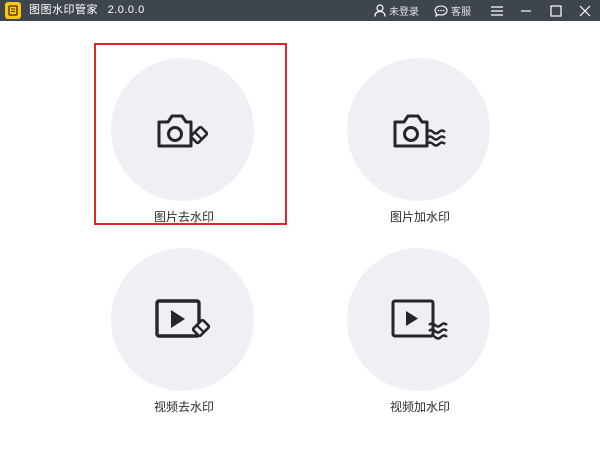  I want to click on service-label: 客服, so click(461, 12).